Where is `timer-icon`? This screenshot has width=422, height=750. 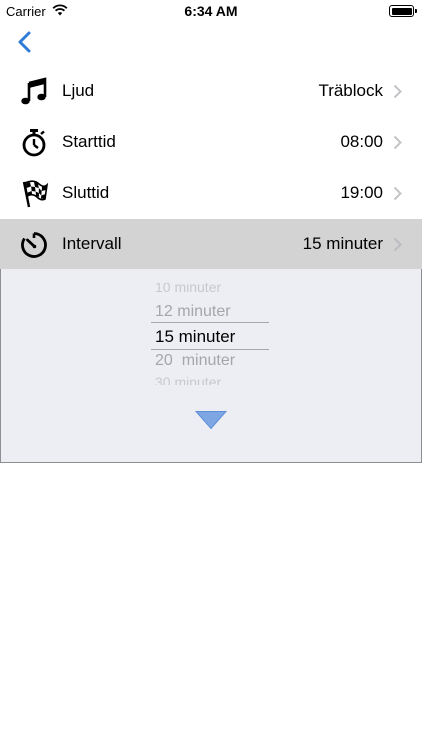 timer-icon is located at coordinates (34, 245).